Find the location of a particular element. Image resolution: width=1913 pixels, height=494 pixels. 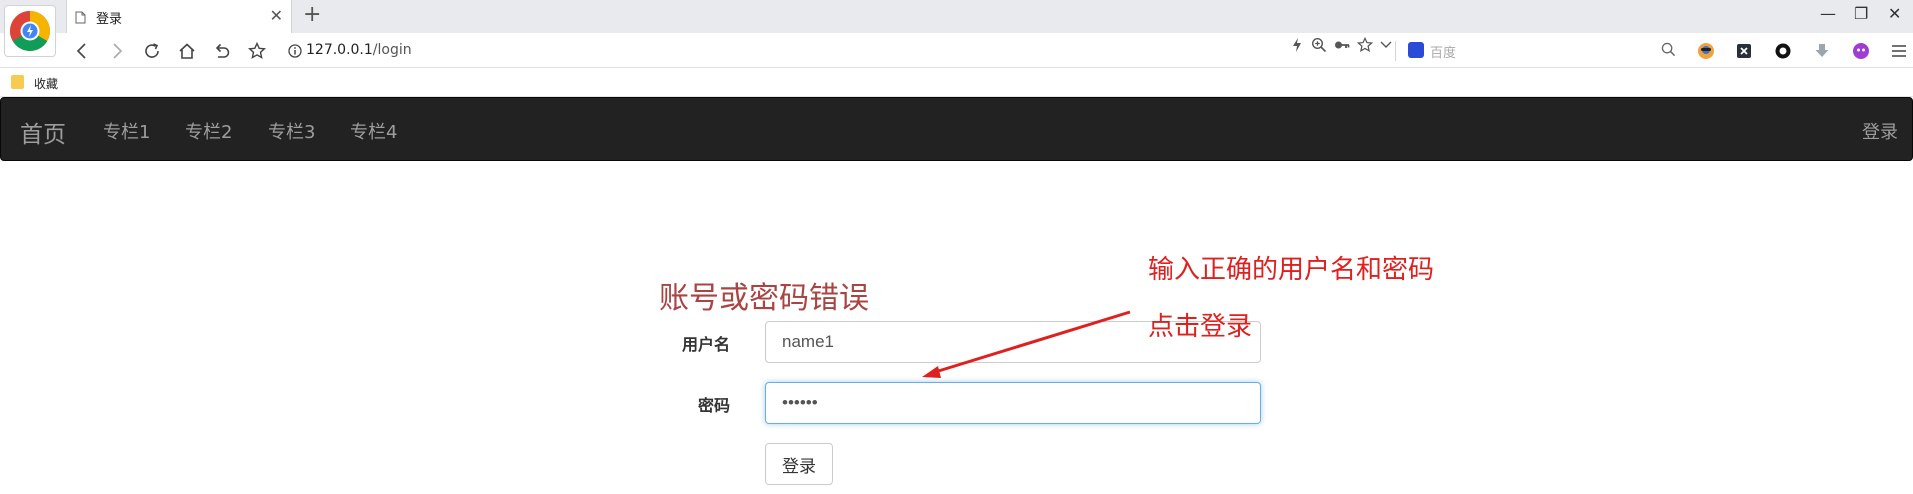

browser-tab: 登录 ✕ is located at coordinates (179, 16).